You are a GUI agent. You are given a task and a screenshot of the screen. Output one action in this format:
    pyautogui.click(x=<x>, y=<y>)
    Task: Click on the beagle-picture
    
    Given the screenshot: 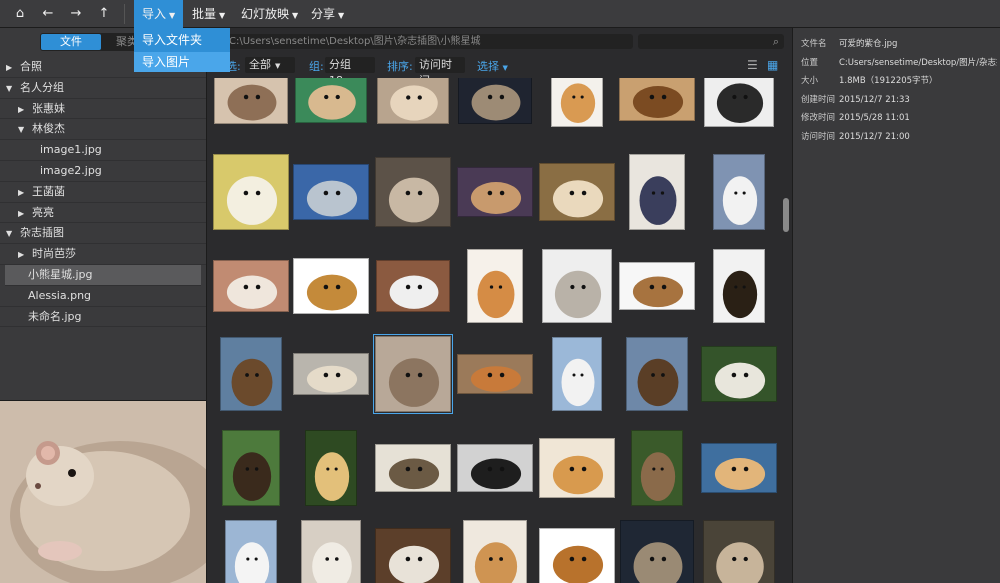 What is the action you would take?
    pyautogui.click(x=252, y=292)
    